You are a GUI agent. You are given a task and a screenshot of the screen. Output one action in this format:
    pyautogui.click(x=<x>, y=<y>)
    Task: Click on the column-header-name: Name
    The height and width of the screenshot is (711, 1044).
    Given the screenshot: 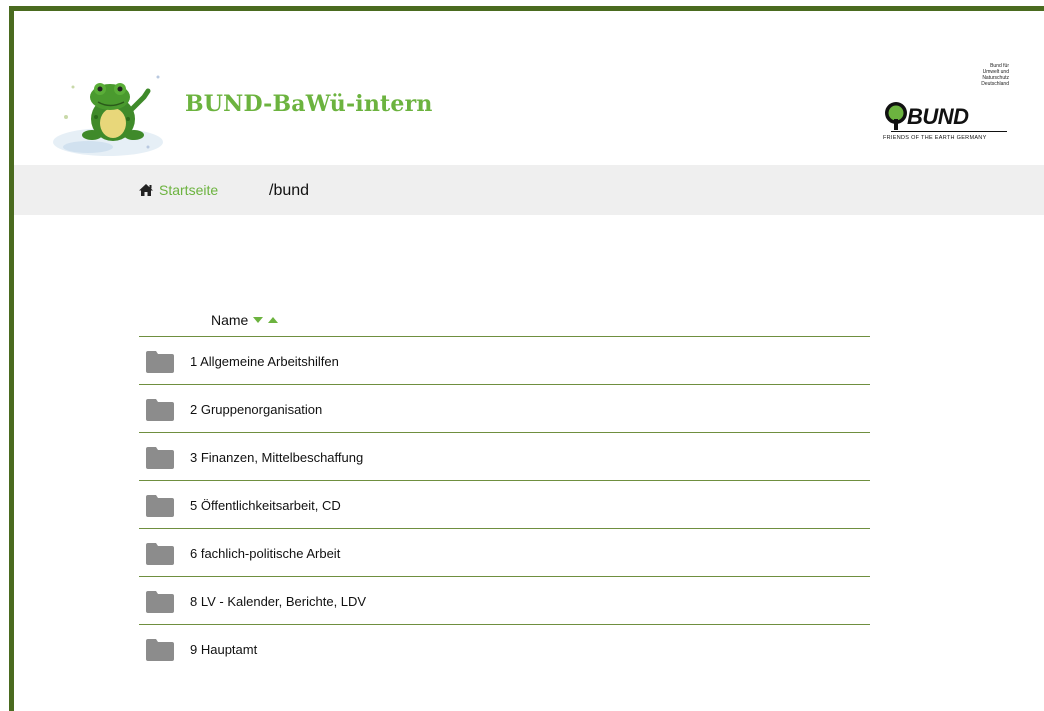 What is the action you would take?
    pyautogui.click(x=245, y=320)
    